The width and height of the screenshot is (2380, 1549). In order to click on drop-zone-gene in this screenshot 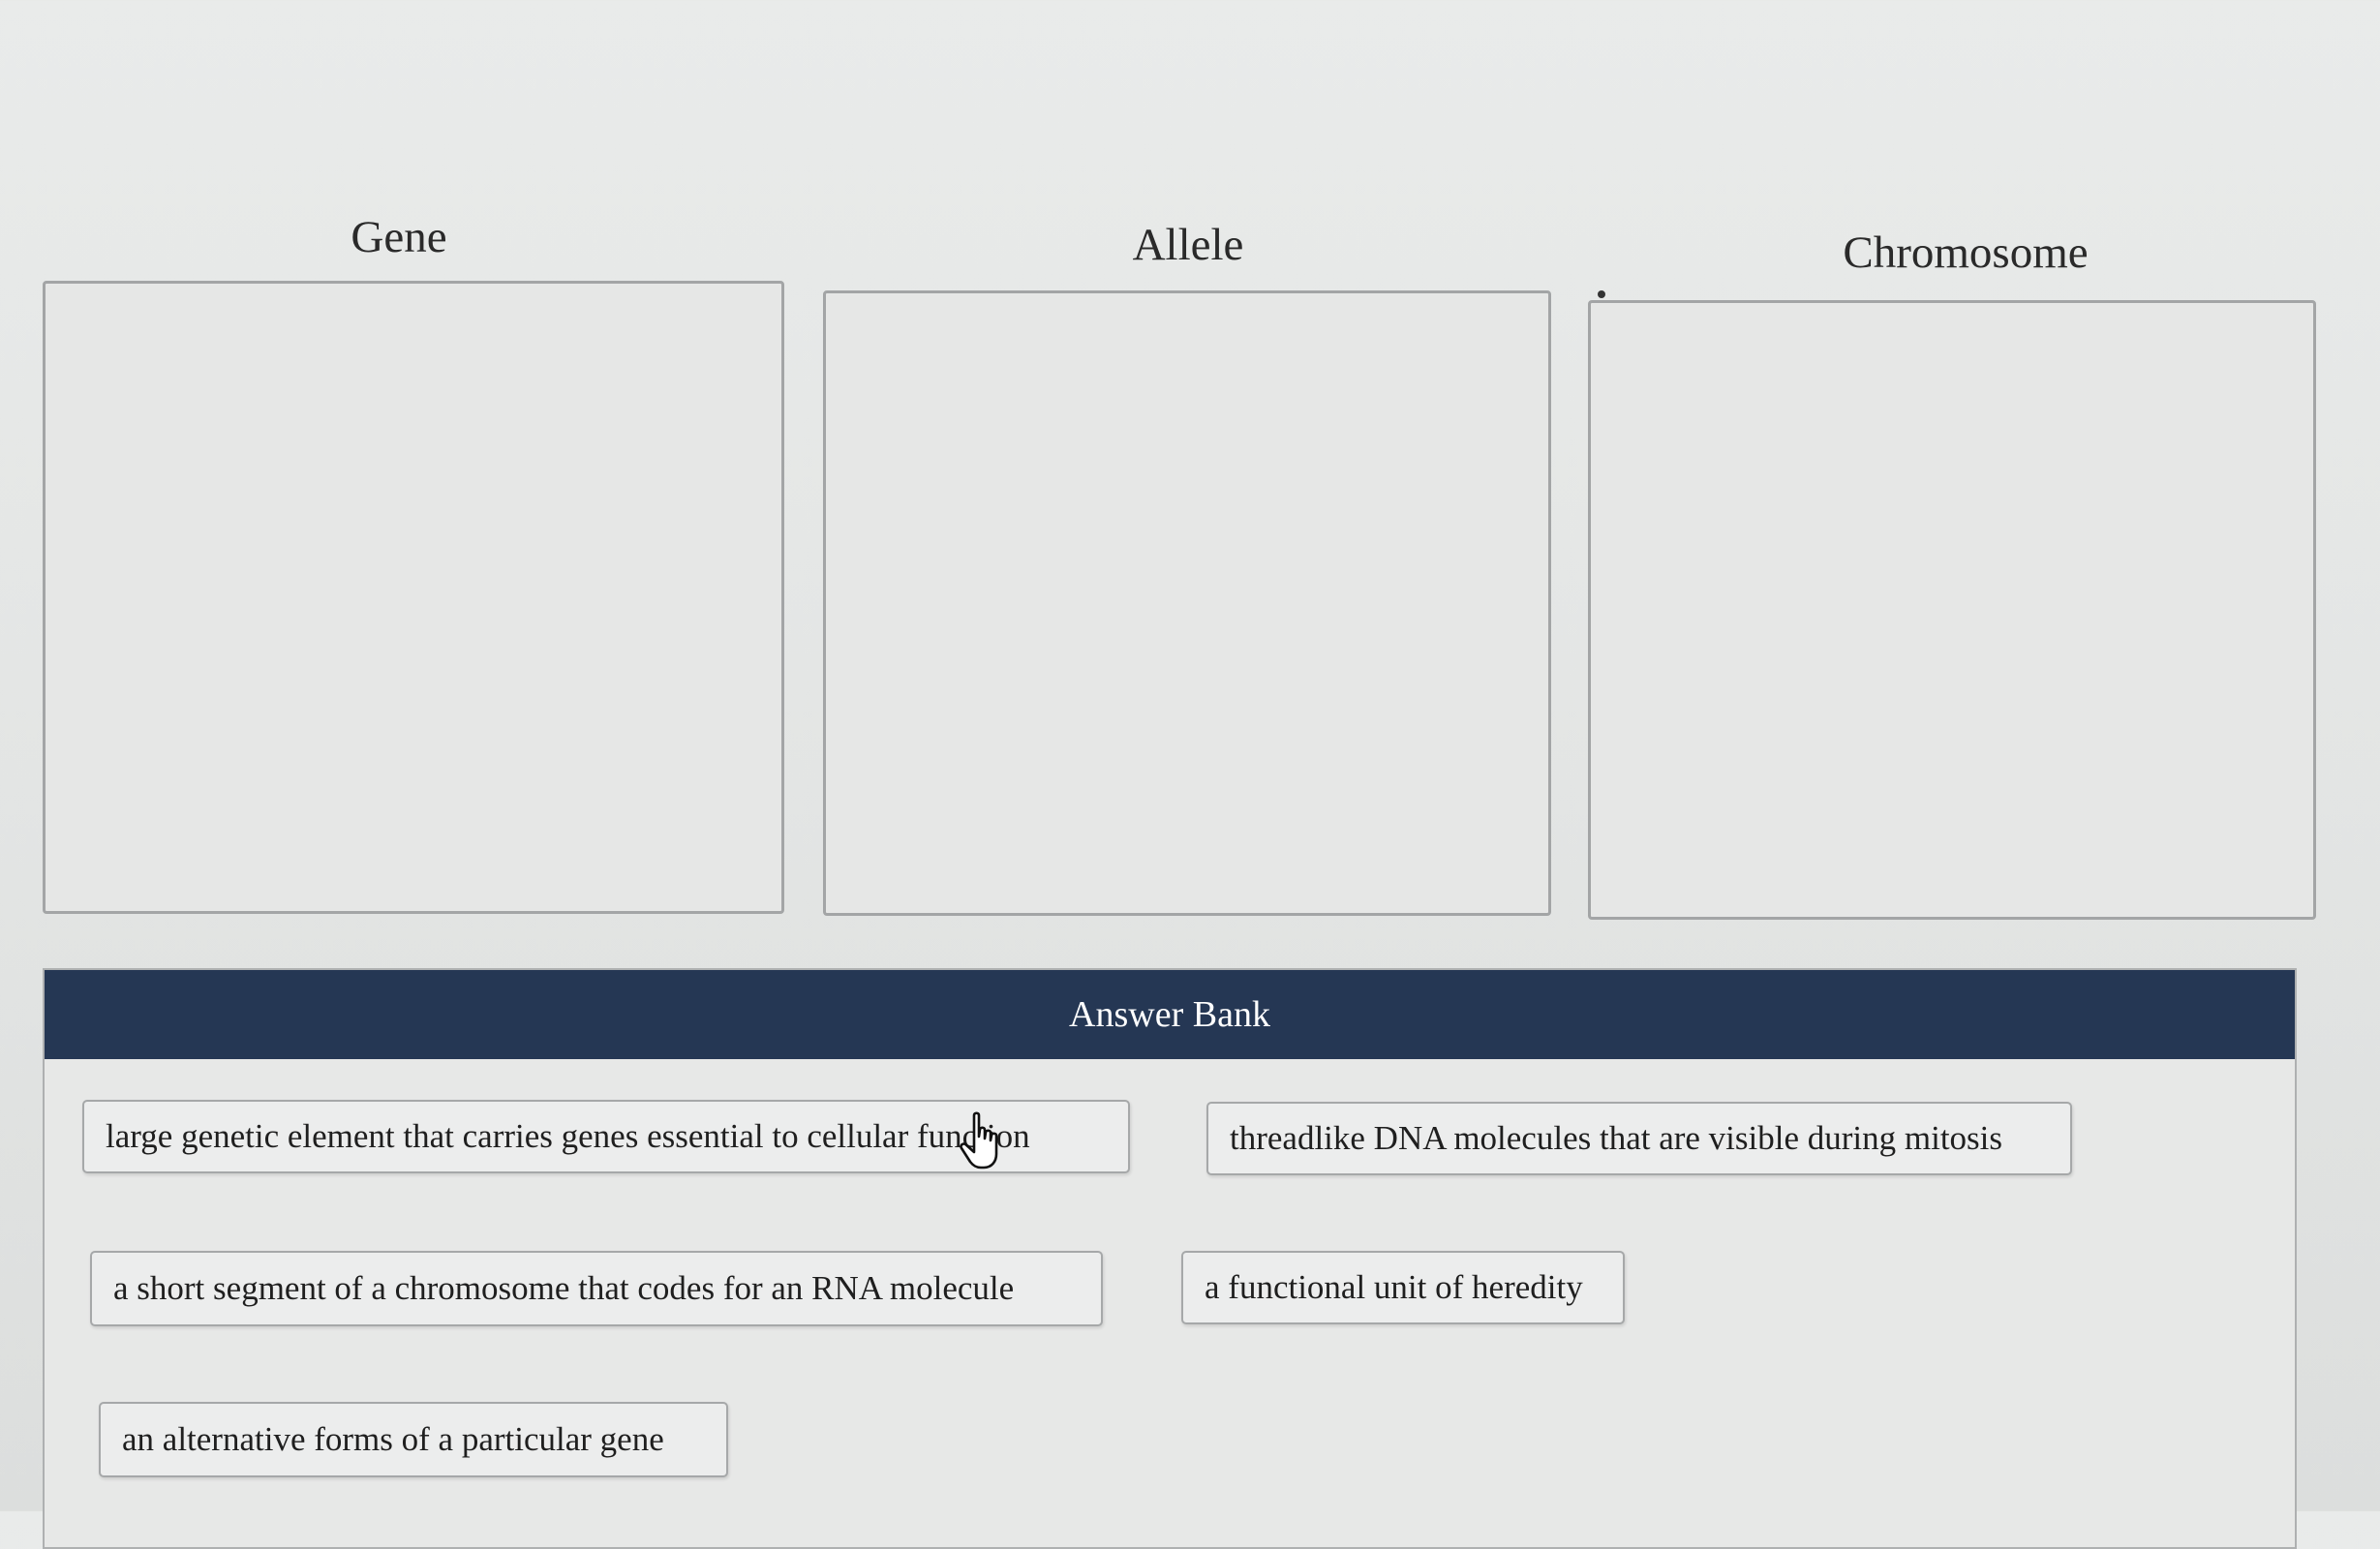, I will do `click(414, 597)`.